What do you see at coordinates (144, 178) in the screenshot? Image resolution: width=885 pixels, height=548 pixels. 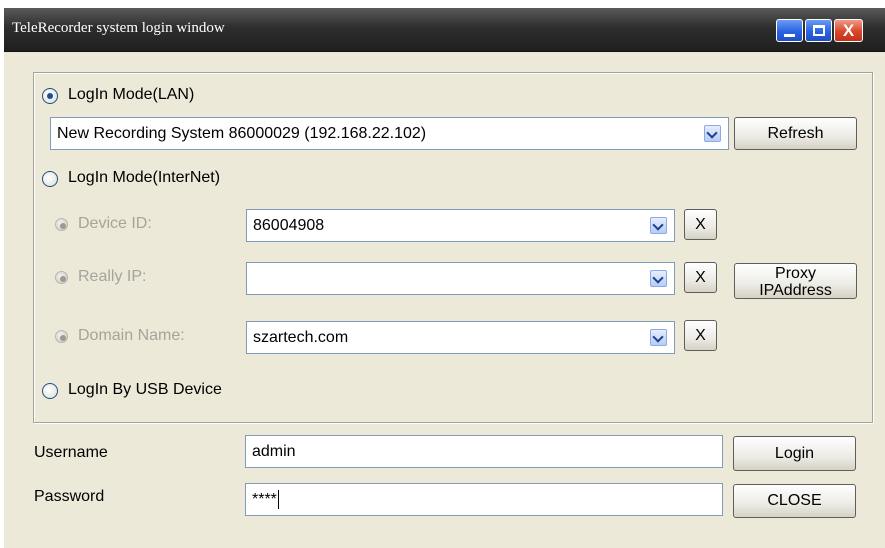 I see `internet-mode-label: LogIn Mode(InterNet)` at bounding box center [144, 178].